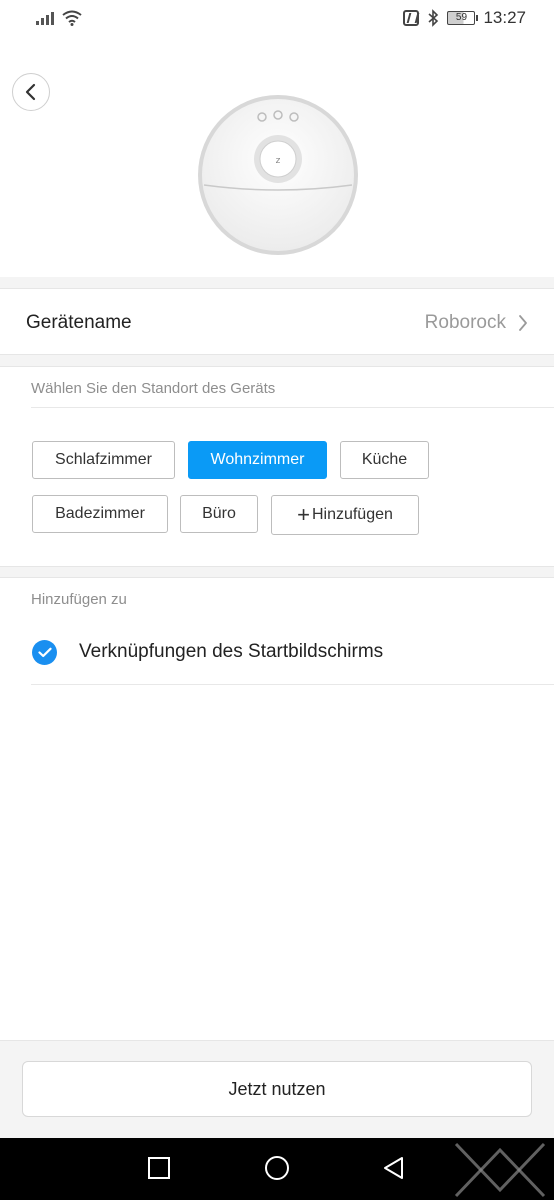  I want to click on system-nav-bar, so click(277, 1169).